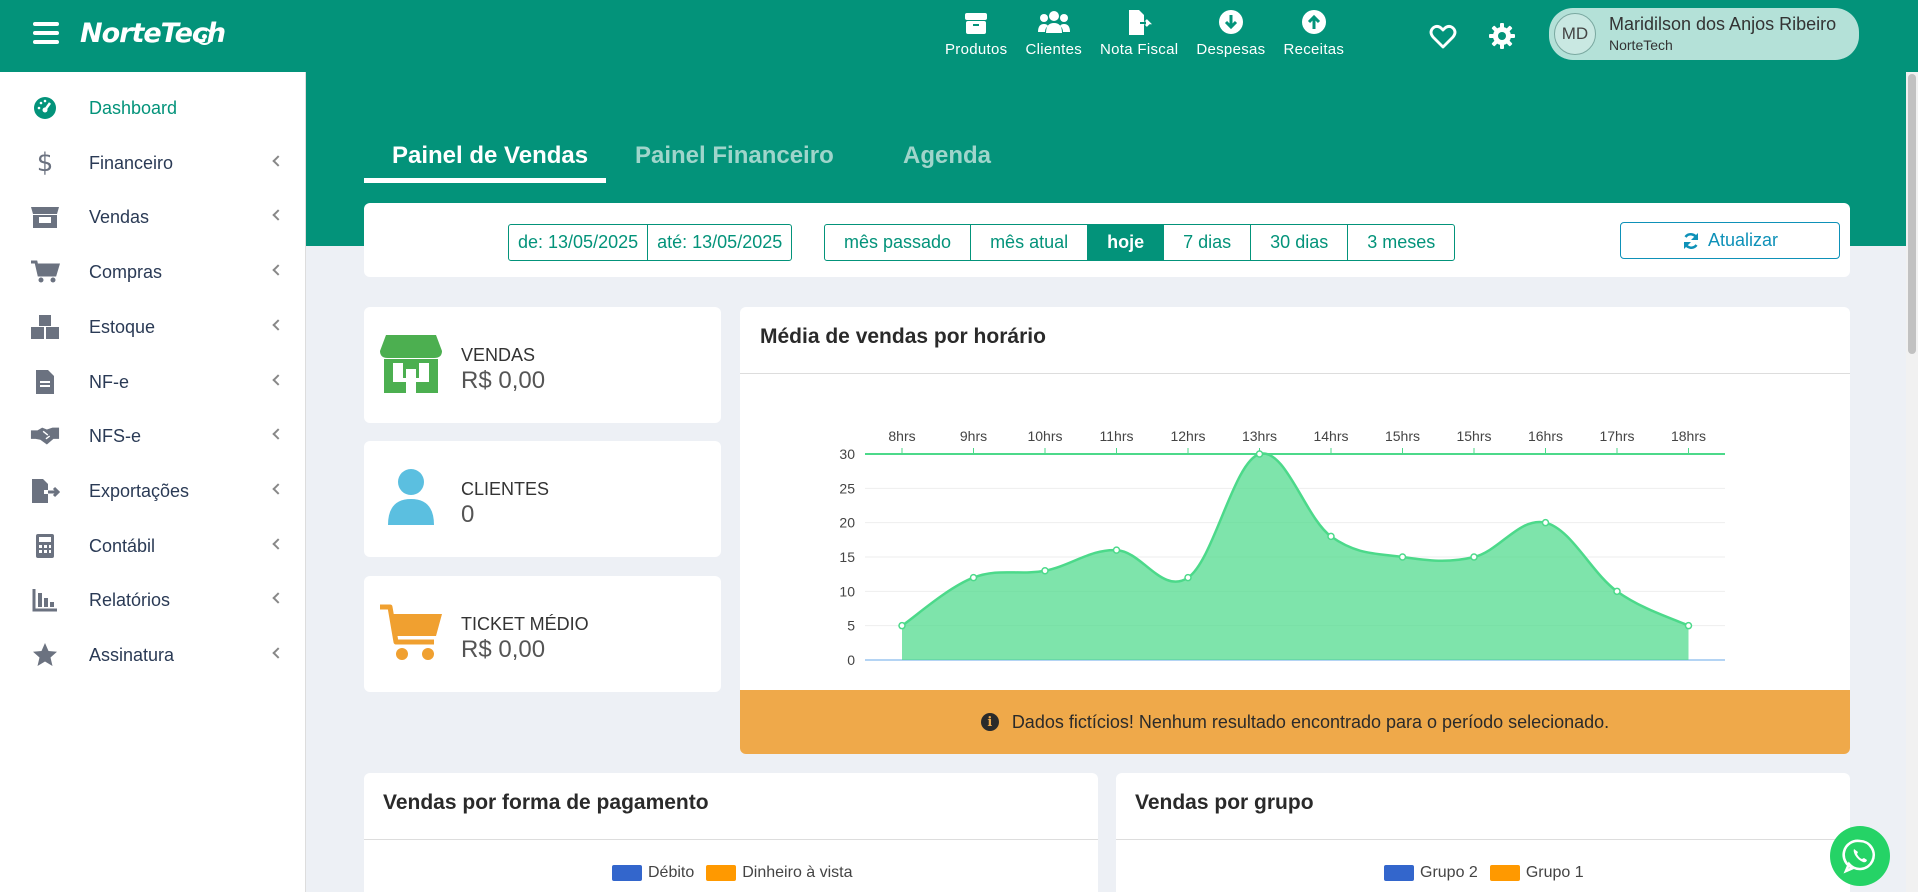 The width and height of the screenshot is (1918, 892). What do you see at coordinates (734, 156) in the screenshot?
I see `tab-painel-financeiro: Painel Financeiro` at bounding box center [734, 156].